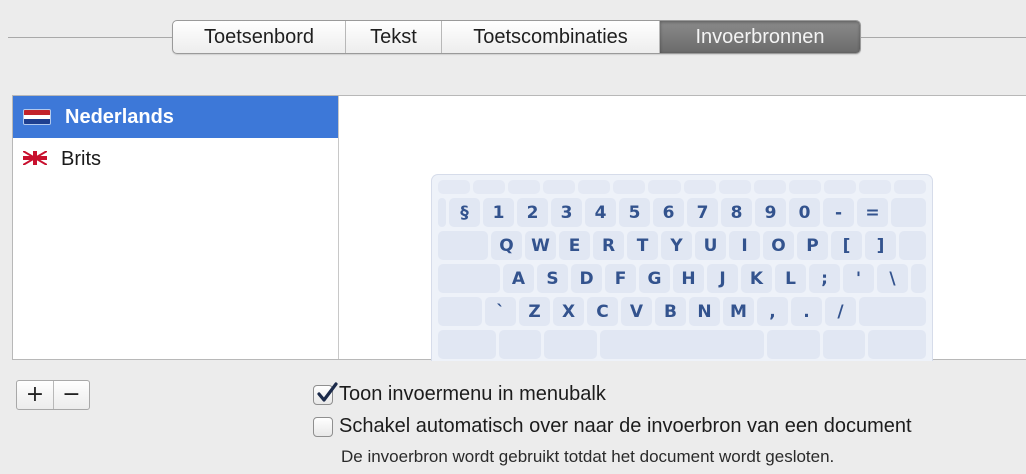 The width and height of the screenshot is (1026, 474). Describe the element at coordinates (688, 278) in the screenshot. I see `keyboard-key: H` at that location.